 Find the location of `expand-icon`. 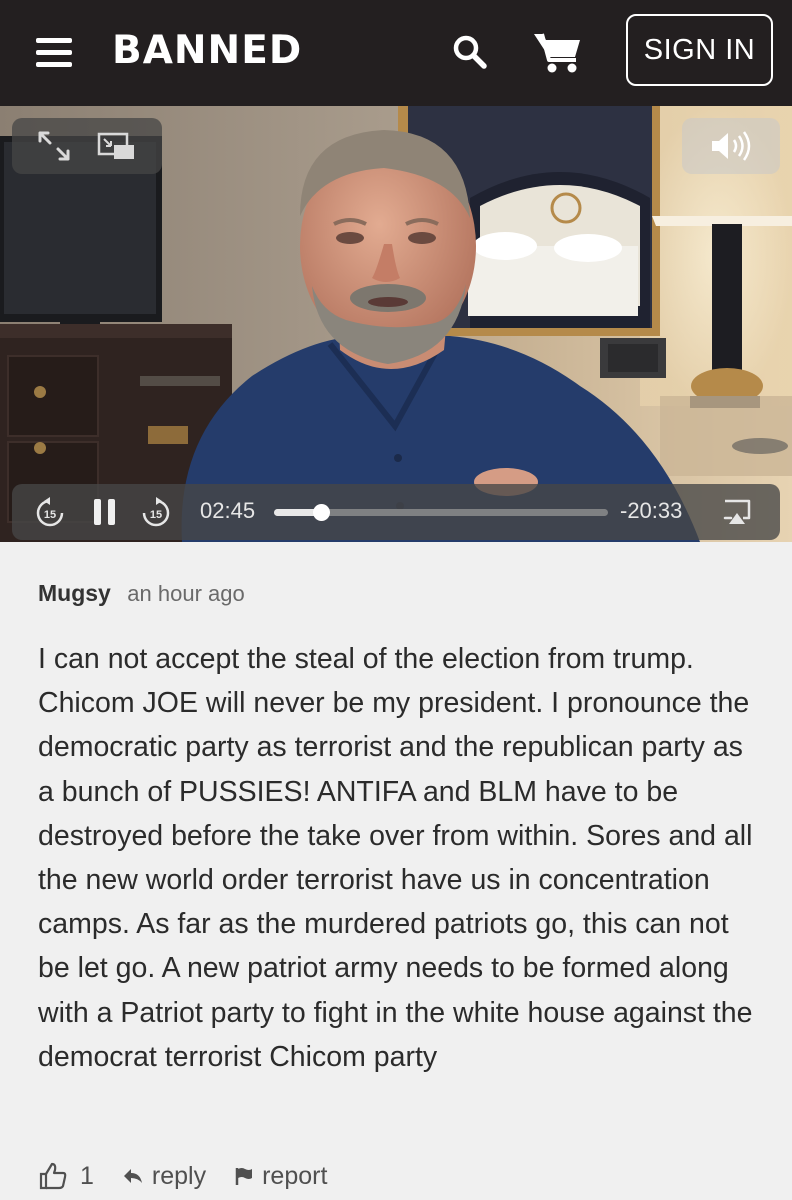

expand-icon is located at coordinates (54, 146).